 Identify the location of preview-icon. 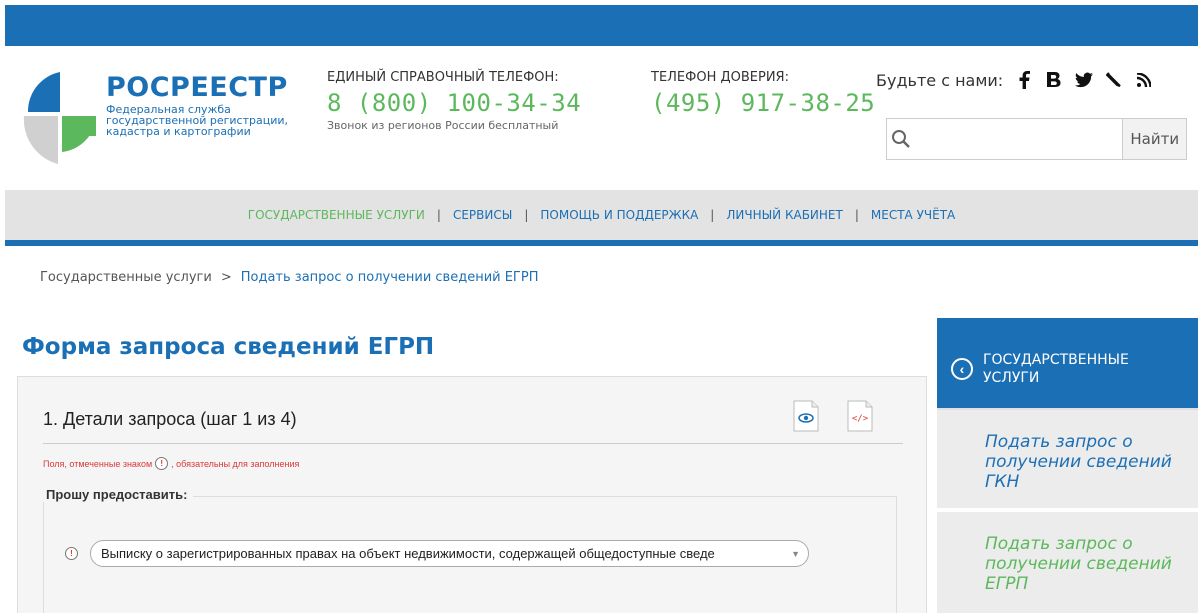
(806, 416).